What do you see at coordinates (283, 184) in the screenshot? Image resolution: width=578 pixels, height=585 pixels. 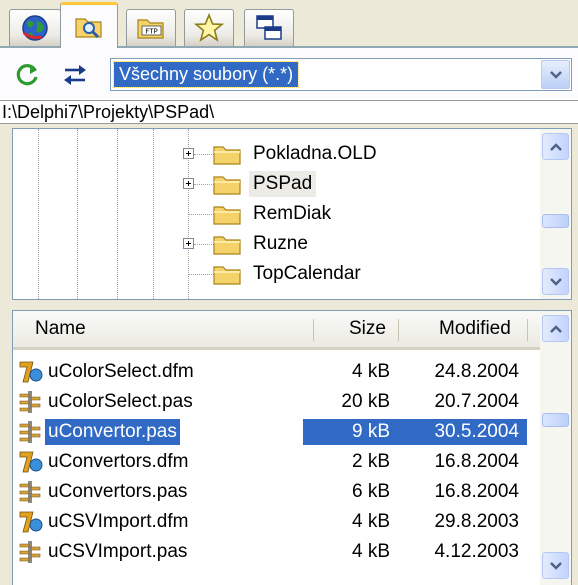 I see `tree-item-label: PSPad` at bounding box center [283, 184].